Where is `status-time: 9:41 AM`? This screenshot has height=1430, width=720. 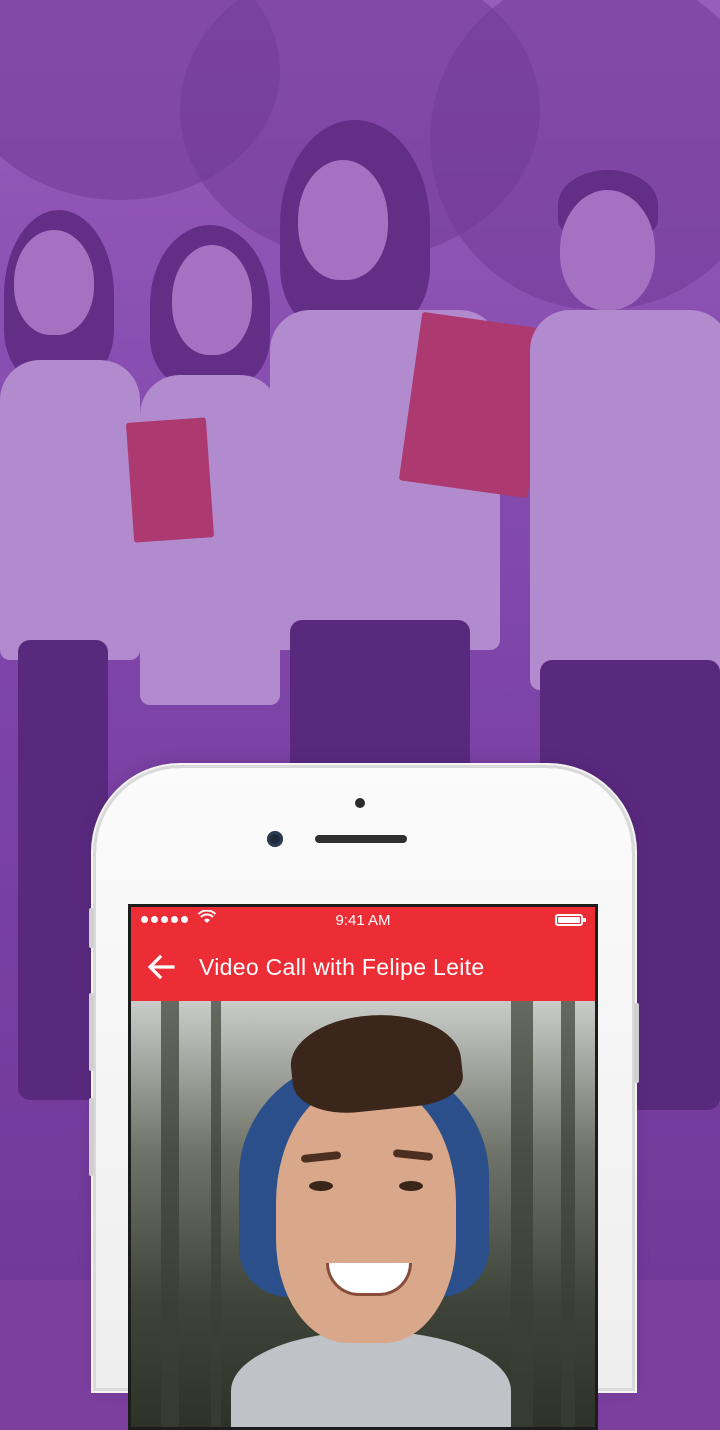
status-time: 9:41 AM is located at coordinates (363, 920).